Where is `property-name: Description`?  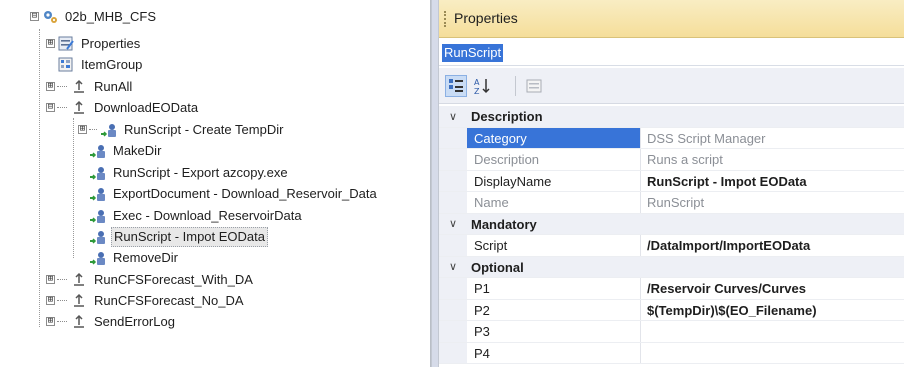 property-name: Description is located at coordinates (554, 159).